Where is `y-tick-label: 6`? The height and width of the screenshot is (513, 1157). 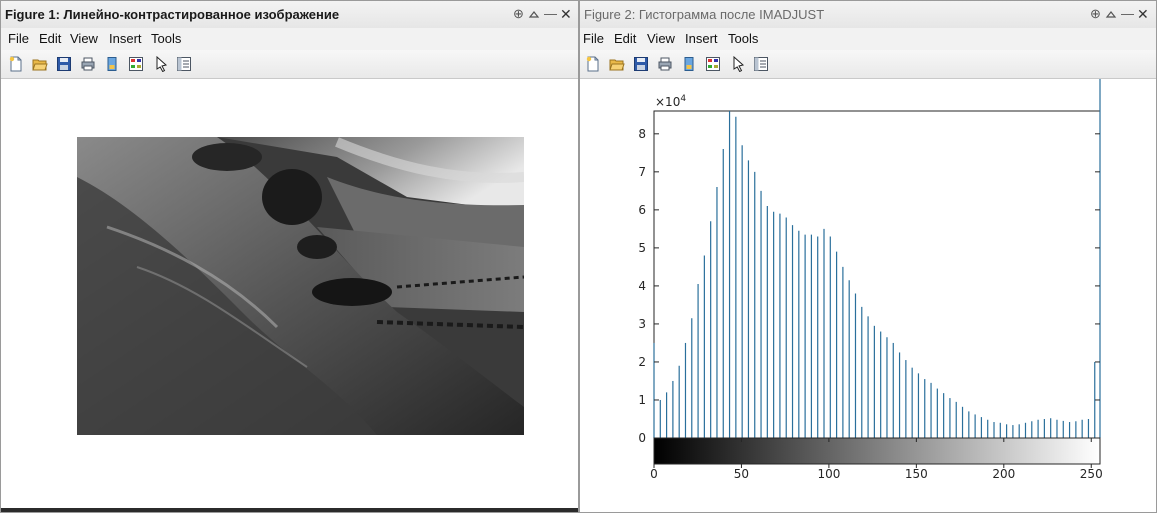
y-tick-label: 6 is located at coordinates (642, 210).